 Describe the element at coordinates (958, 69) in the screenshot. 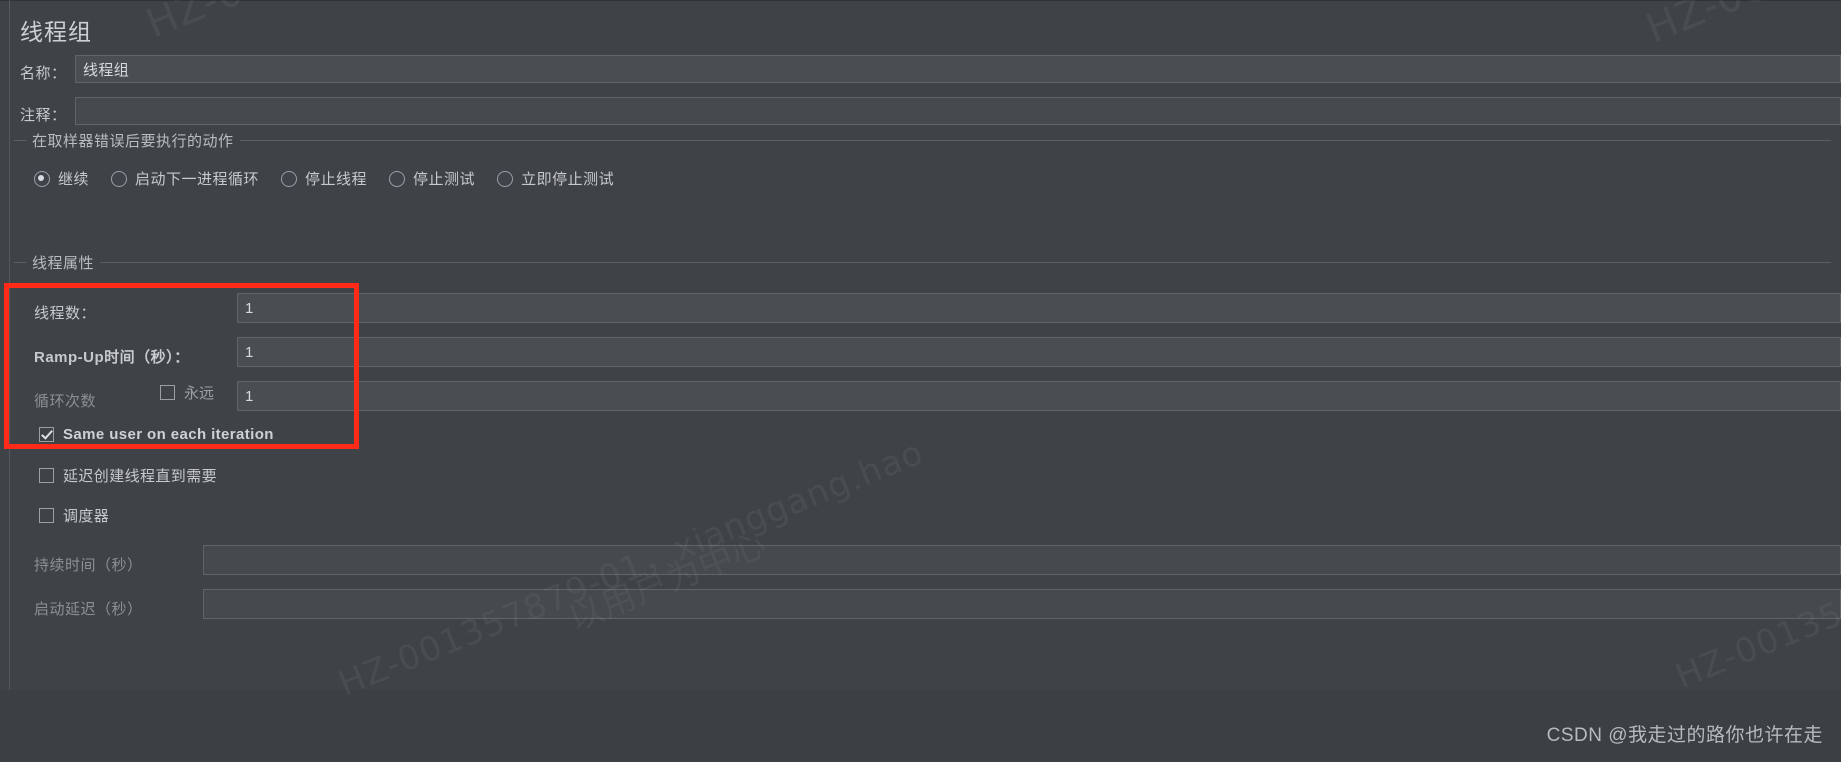

I see `name-input: 线程组` at that location.